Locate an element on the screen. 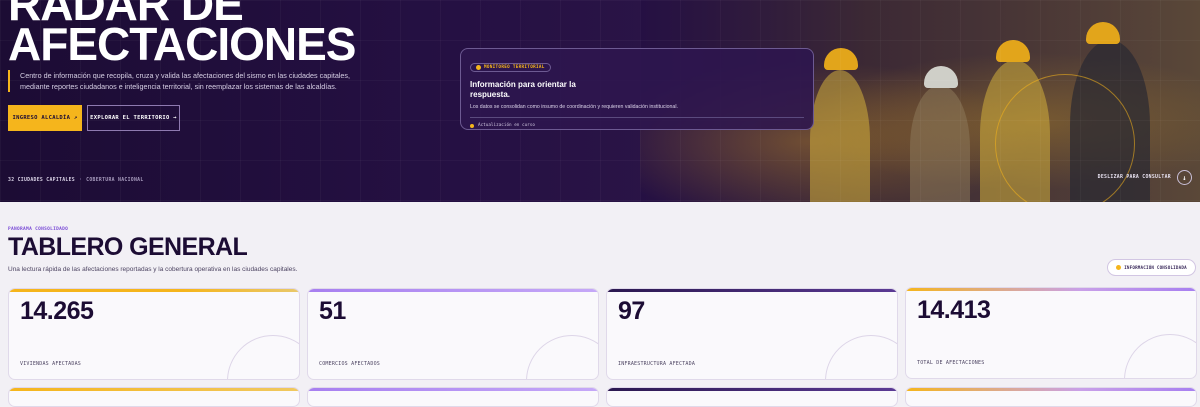 The height and width of the screenshot is (407, 1200). stat-label: VIVIENDAS AFECTADAS is located at coordinates (50, 364).